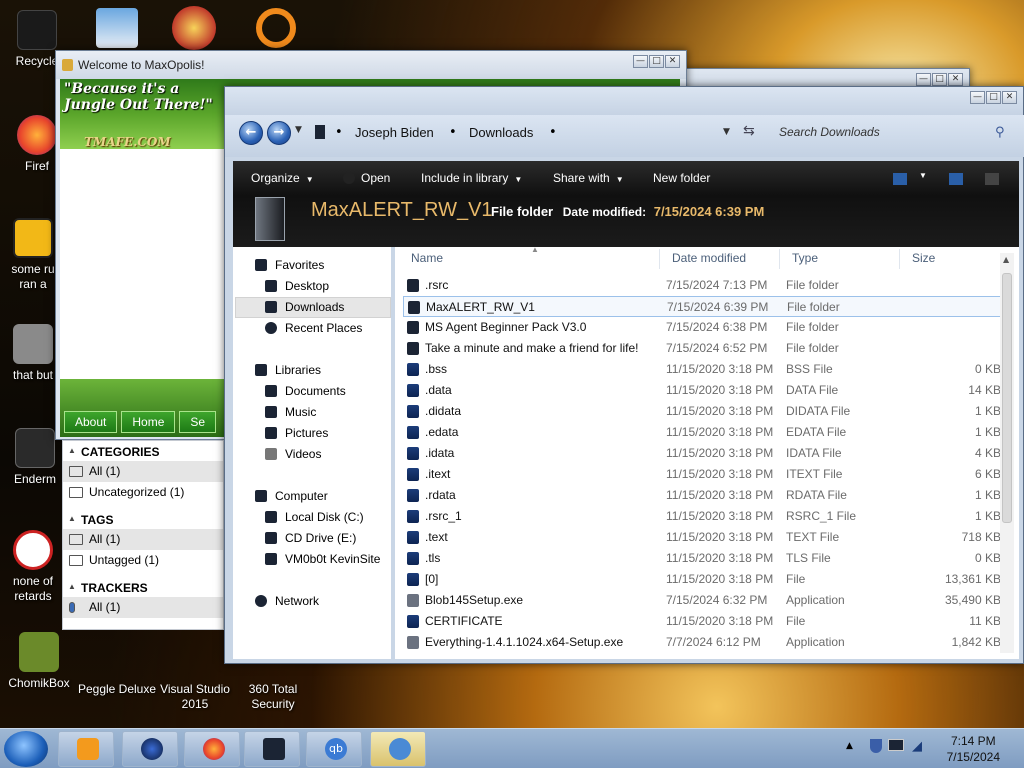 Image resolution: width=1024 pixels, height=768 pixels. What do you see at coordinates (117, 674) in the screenshot?
I see `desktop-icon-peggle: Peggle Deluxe` at bounding box center [117, 674].